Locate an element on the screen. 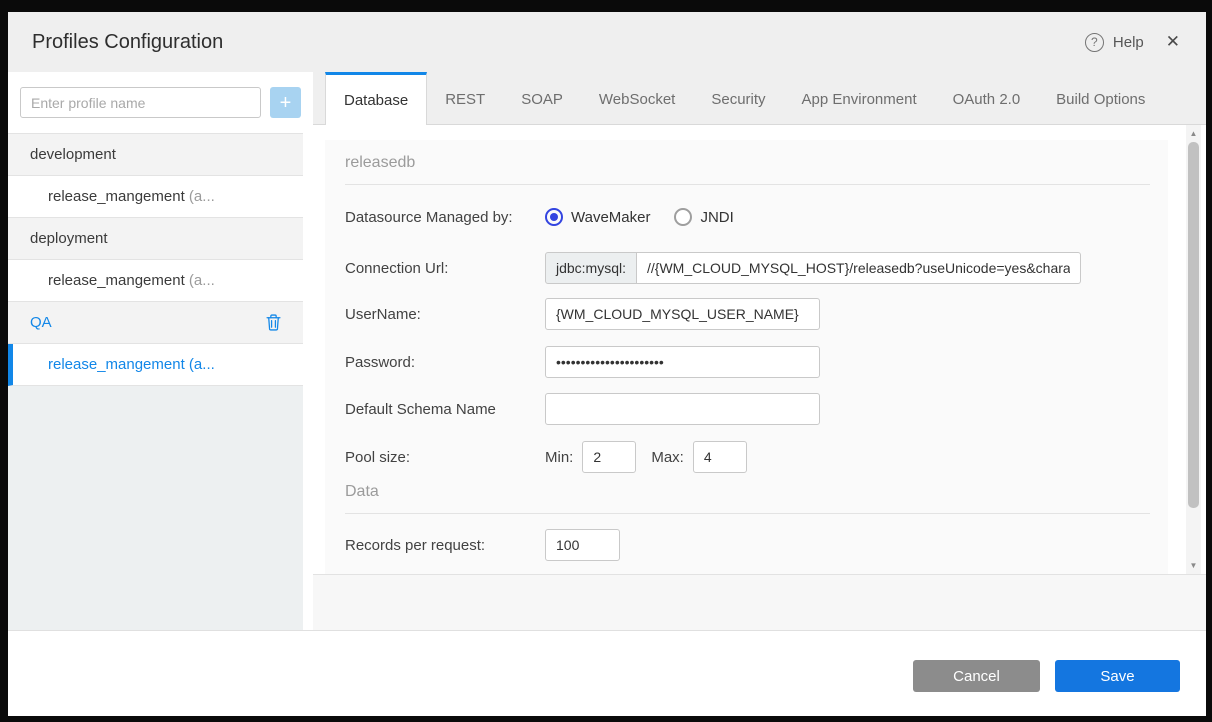  section-title-data: Data is located at coordinates (362, 491).